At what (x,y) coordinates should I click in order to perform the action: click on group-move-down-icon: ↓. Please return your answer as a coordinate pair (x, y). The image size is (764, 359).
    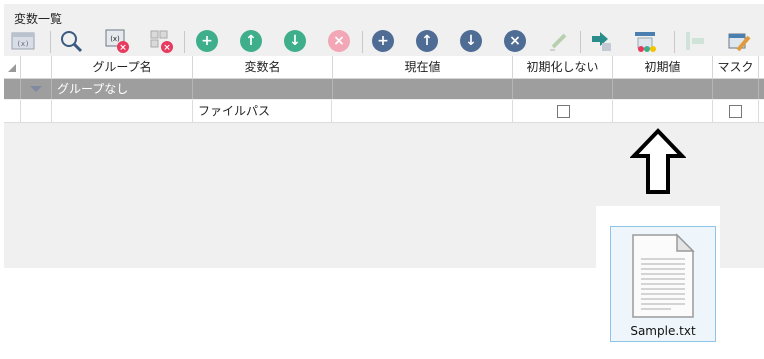
    Looking at the image, I should click on (295, 41).